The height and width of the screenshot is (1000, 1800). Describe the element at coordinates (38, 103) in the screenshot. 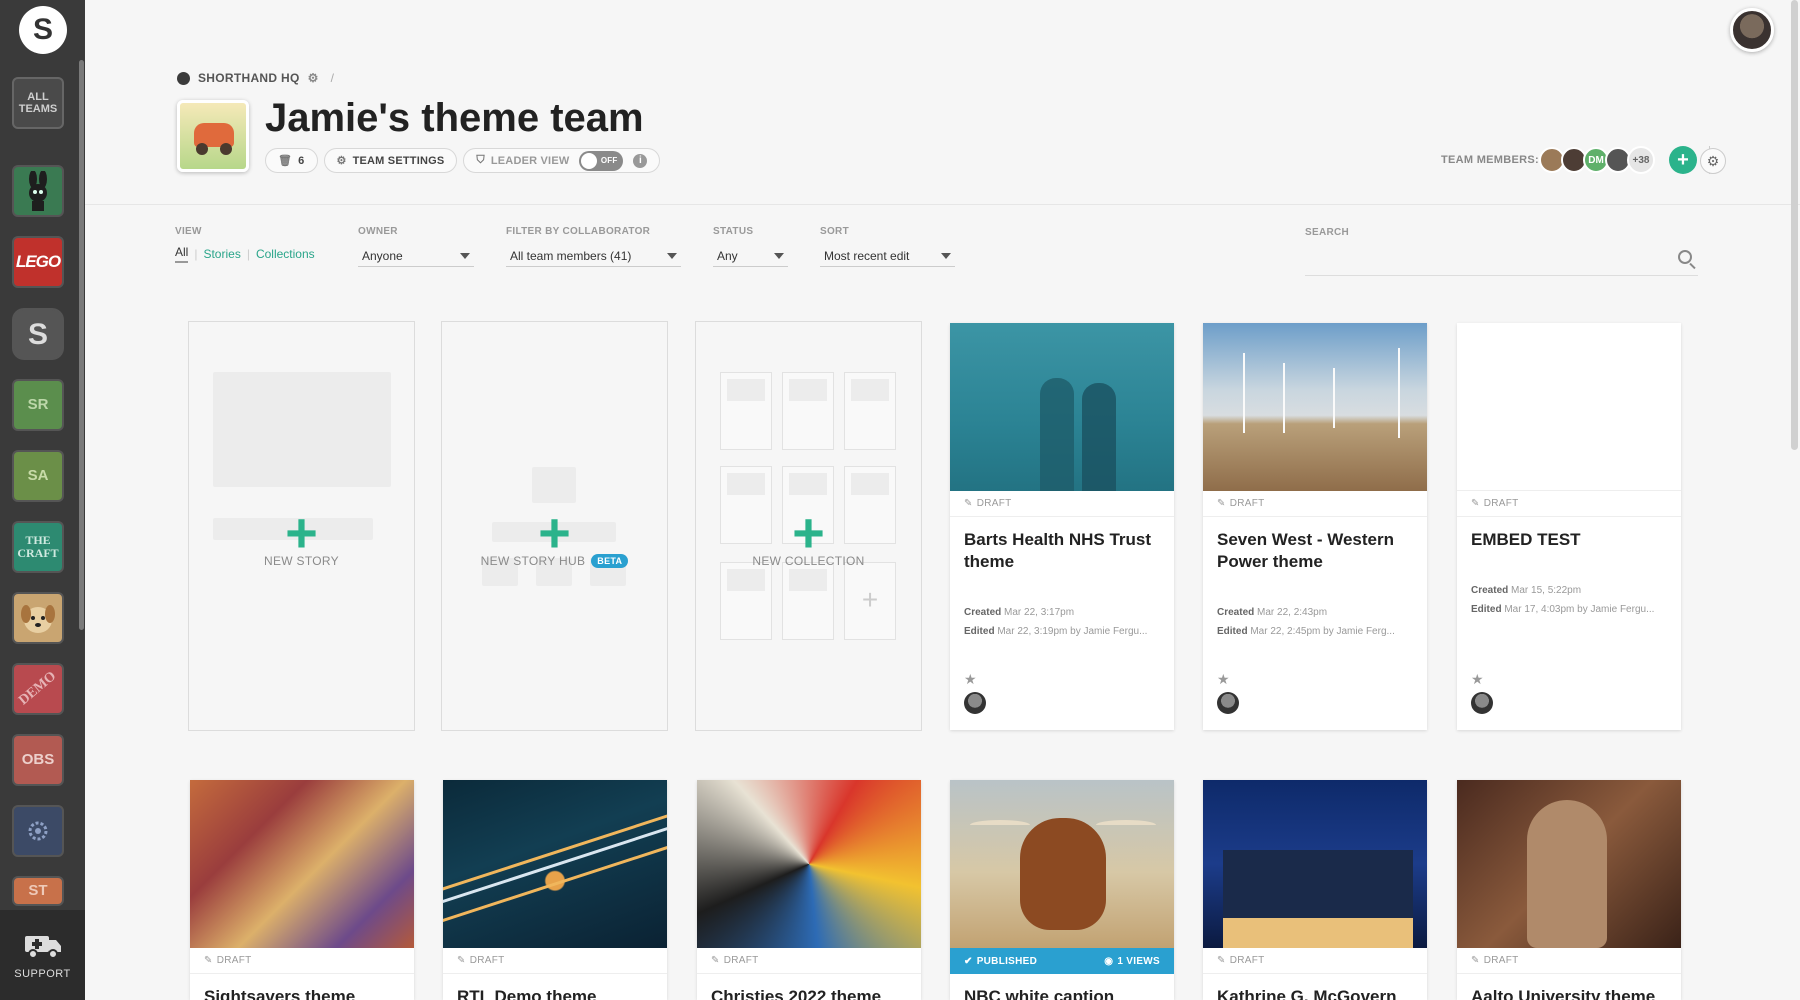

I see `sidebar-item-all-teams: ALL TEAMS` at that location.